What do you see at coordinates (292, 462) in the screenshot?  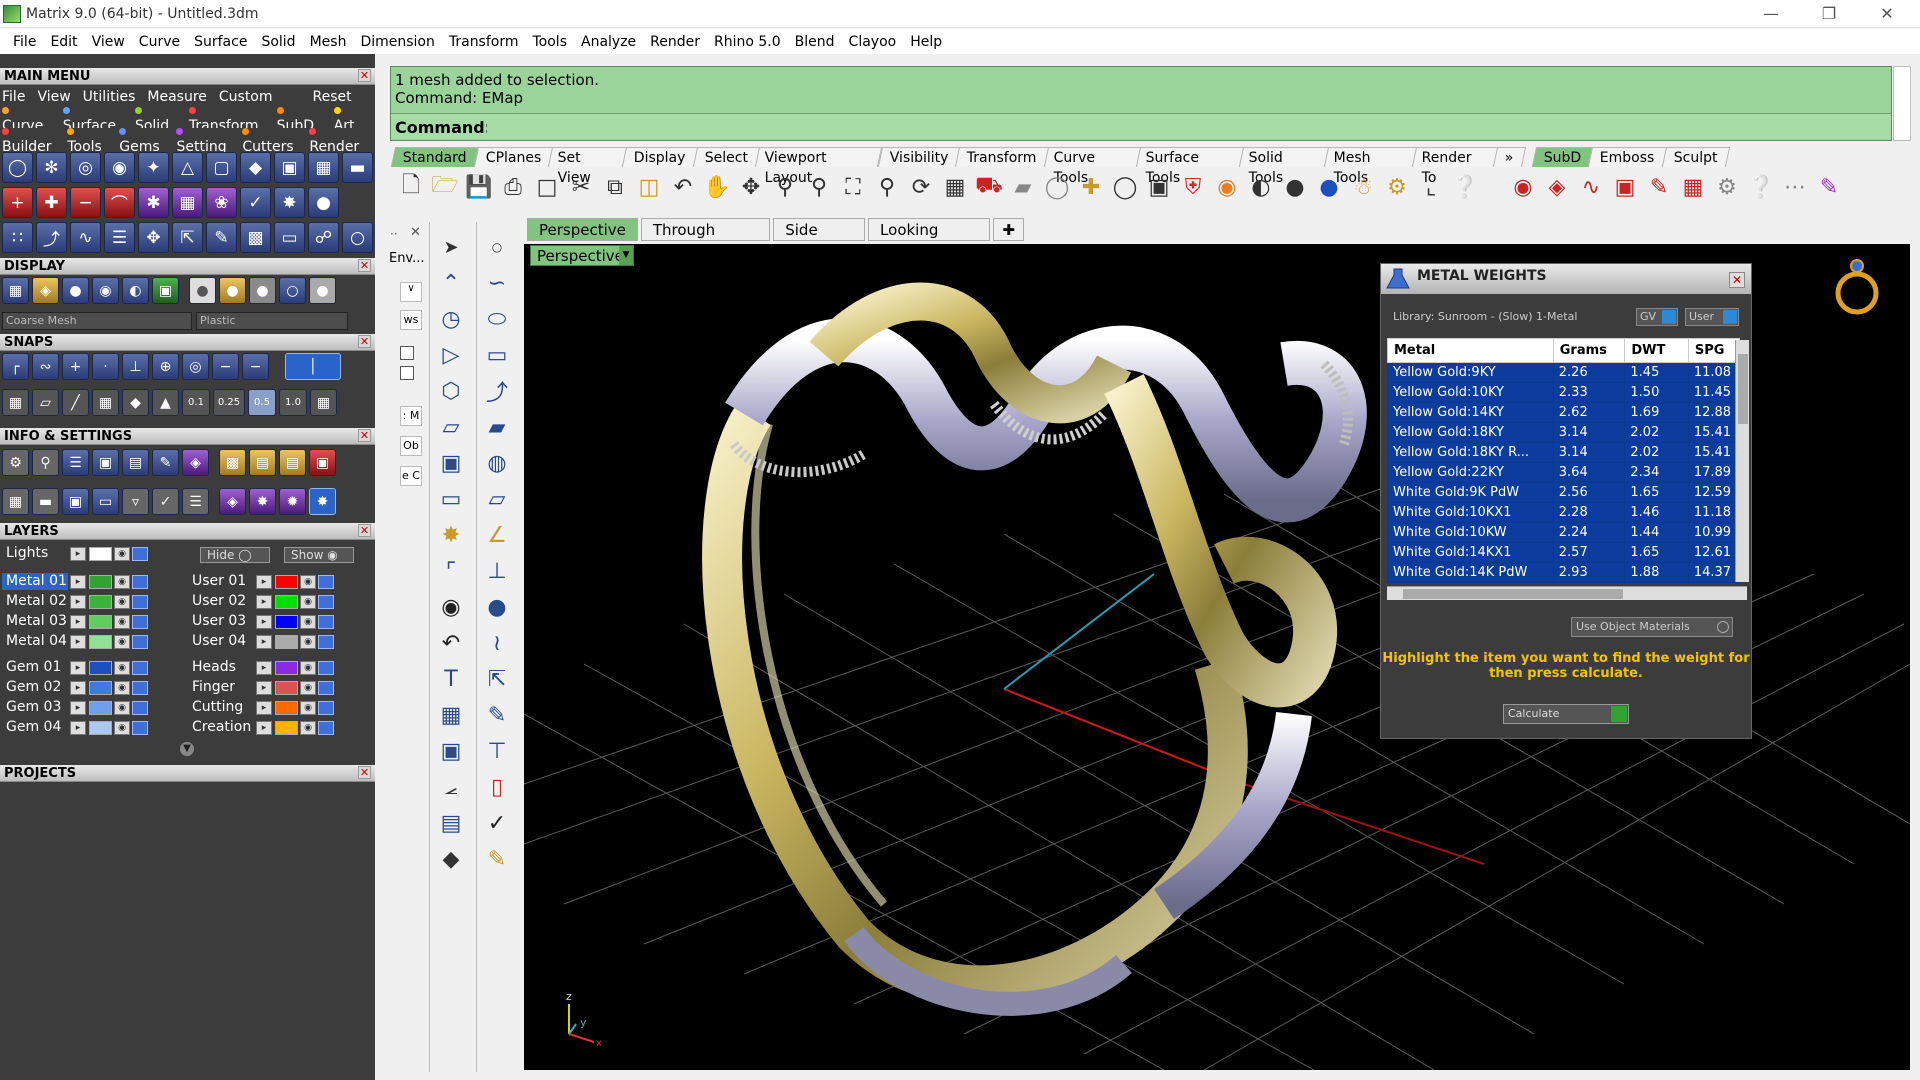 I see `report-icon: ▤` at bounding box center [292, 462].